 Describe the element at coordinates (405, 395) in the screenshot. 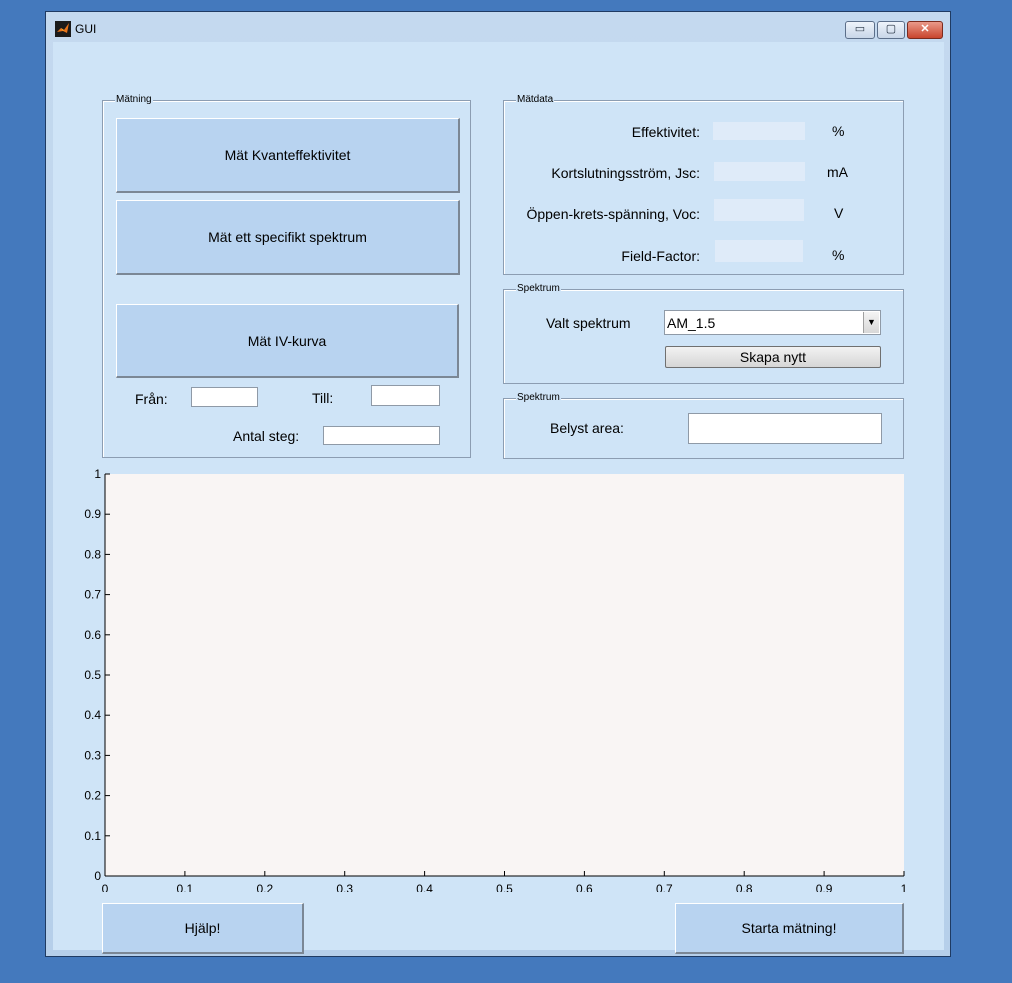

I see `till-input` at that location.